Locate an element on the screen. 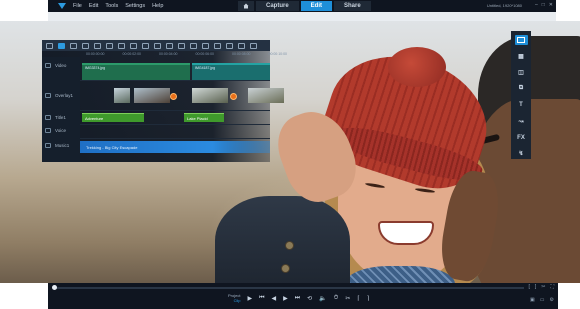 The height and width of the screenshot is (309, 580). player-options: ▣ ▭ ⚙ is located at coordinates (542, 300).